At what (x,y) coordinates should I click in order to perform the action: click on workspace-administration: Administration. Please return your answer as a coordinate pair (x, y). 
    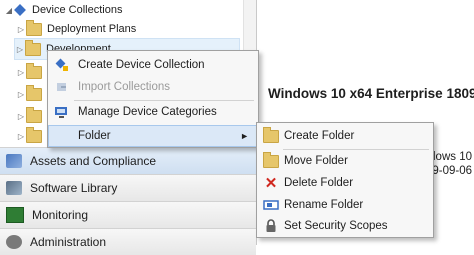
    Looking at the image, I should click on (128, 241).